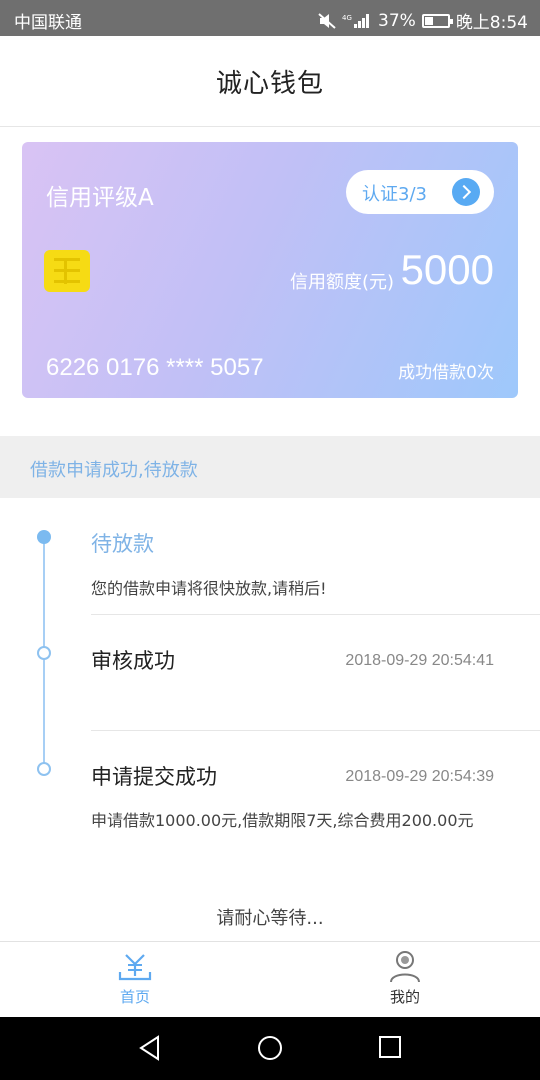 Image resolution: width=540 pixels, height=1080 pixels. Describe the element at coordinates (134, 997) in the screenshot. I see `tab-home-label: 首页` at that location.